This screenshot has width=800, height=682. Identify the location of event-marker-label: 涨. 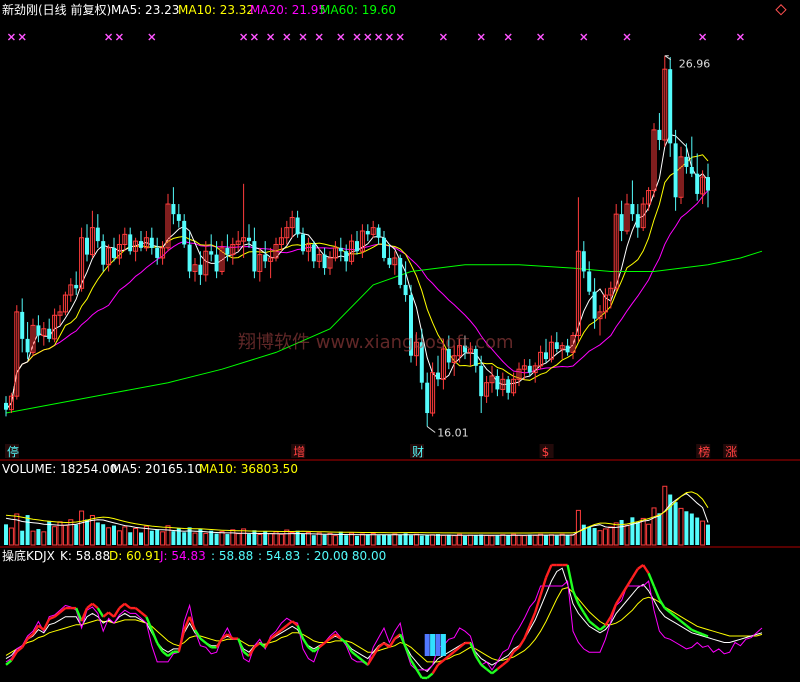
(731, 451).